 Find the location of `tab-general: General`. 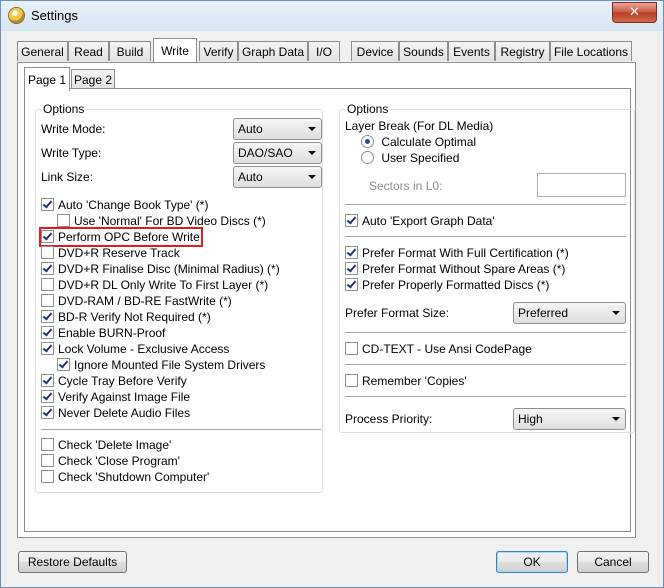

tab-general: General is located at coordinates (42, 51).